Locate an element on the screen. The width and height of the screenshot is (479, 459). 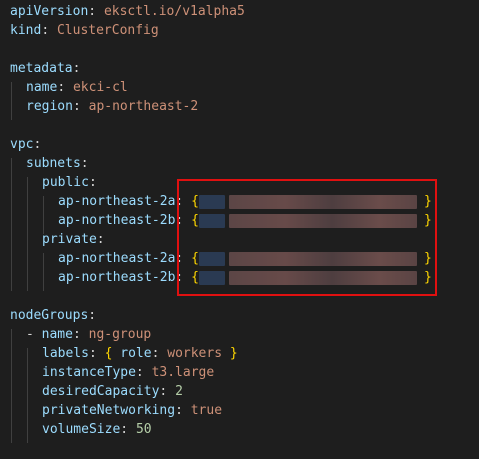
yaml-key: privateNetworking is located at coordinates (109, 410).